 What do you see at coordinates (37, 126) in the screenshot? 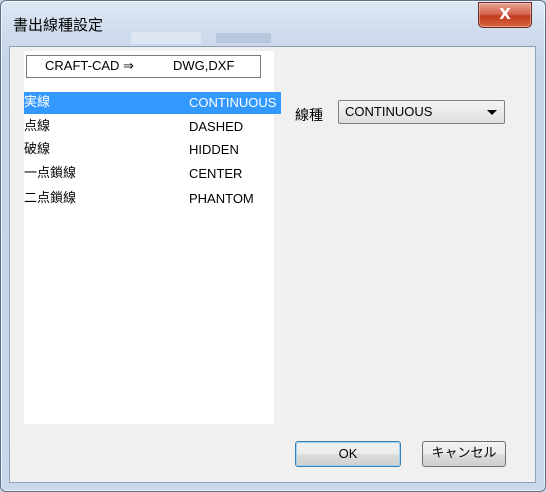
I see `list-item-jp: 点線` at bounding box center [37, 126].